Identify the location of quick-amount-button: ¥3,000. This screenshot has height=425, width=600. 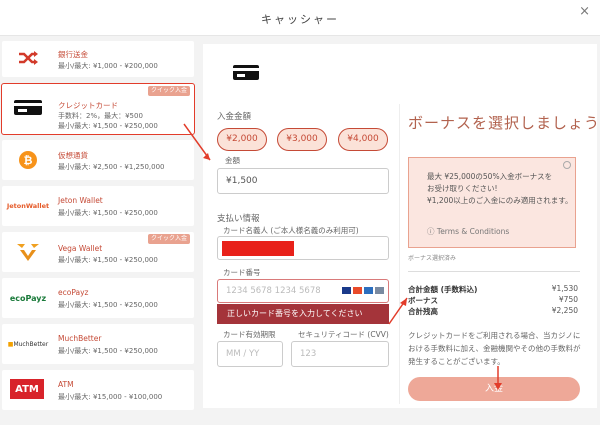
(302, 139).